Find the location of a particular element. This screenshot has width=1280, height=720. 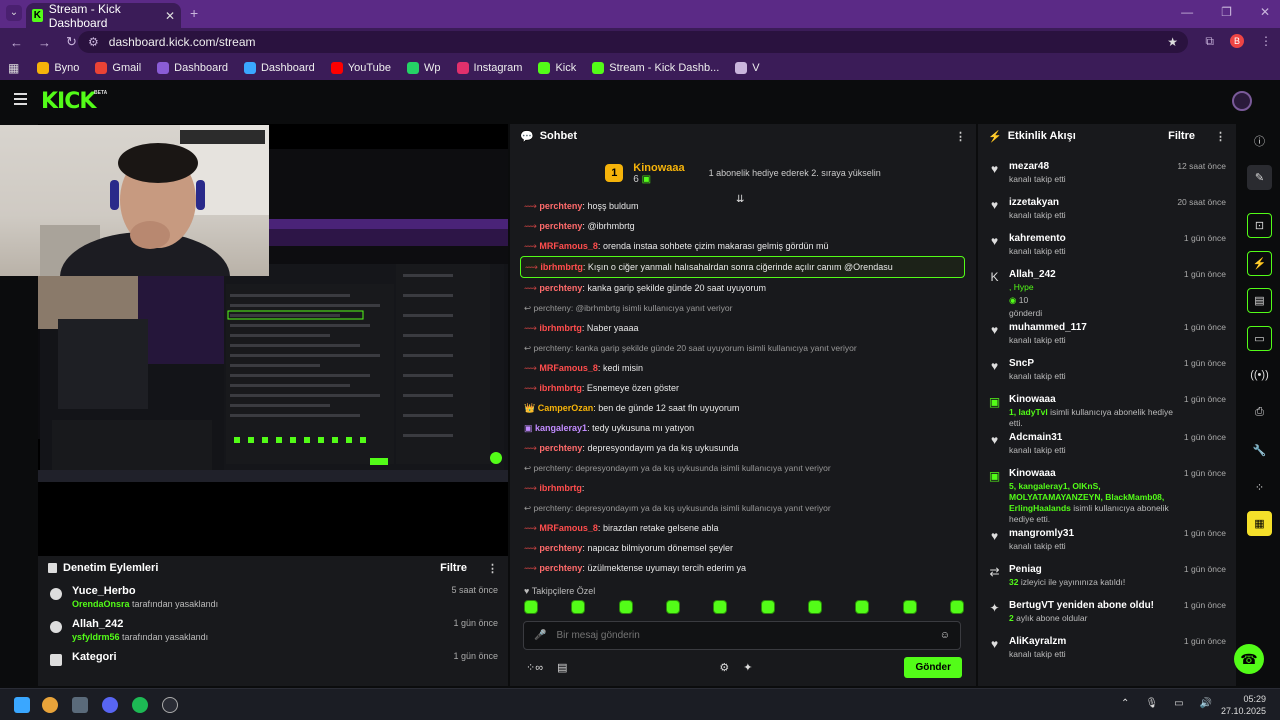

browser-tab: K Stream - Kick Dashboard ✕ is located at coordinates (103, 16).